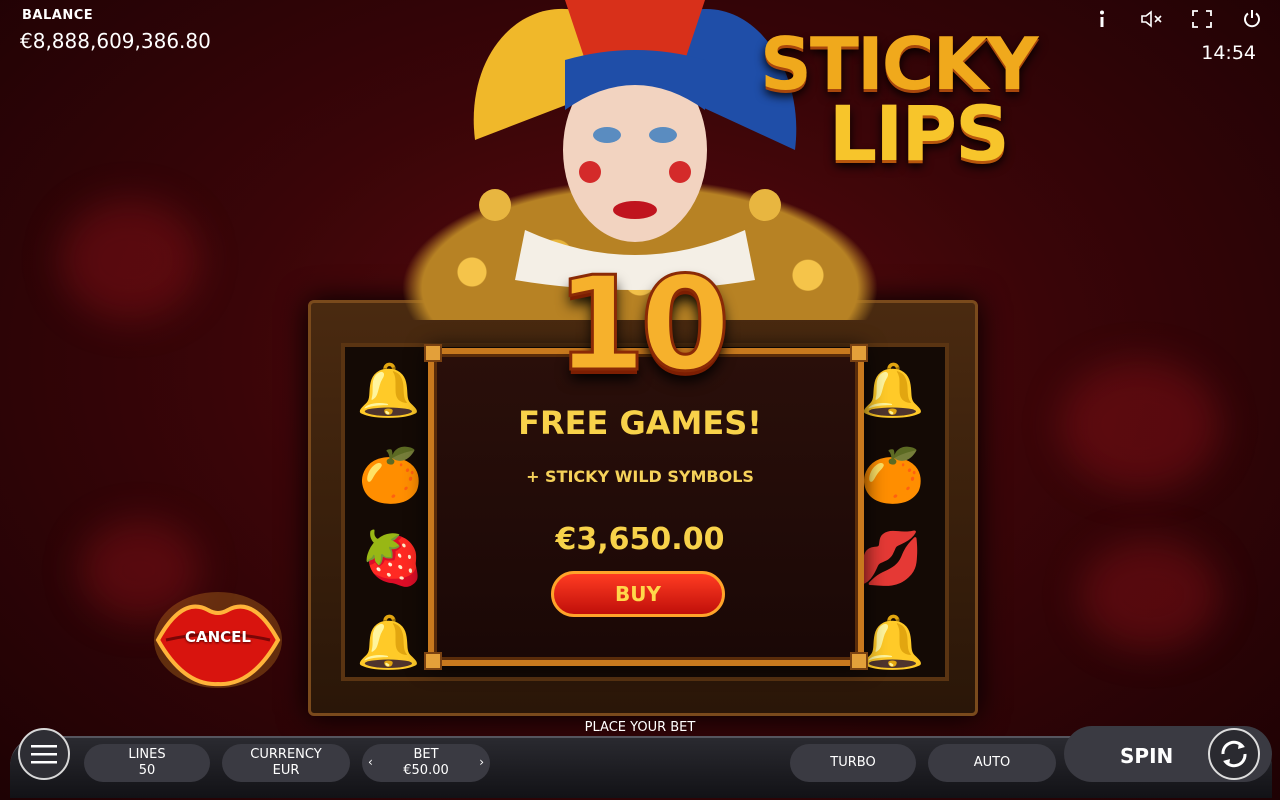 The height and width of the screenshot is (800, 1280). I want to click on spin-arrows-icon, so click(1234, 754).